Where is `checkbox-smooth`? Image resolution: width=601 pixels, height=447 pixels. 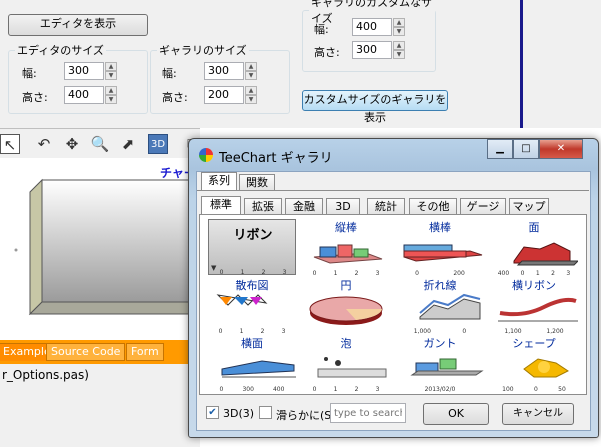
checkbox-smooth is located at coordinates (265, 412).